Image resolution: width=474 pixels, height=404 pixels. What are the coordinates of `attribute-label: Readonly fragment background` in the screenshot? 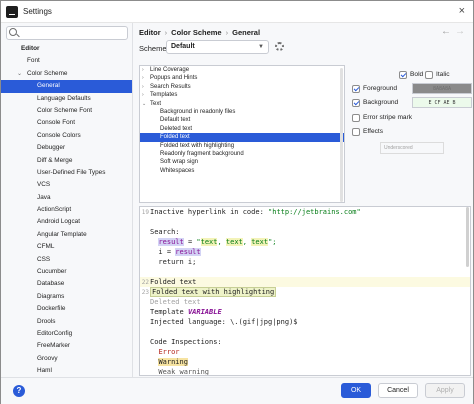 It's located at (202, 153).